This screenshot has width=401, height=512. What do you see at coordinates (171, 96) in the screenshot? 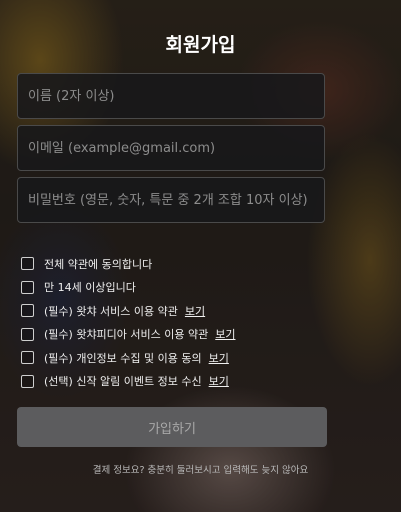
I see `name-input` at bounding box center [171, 96].